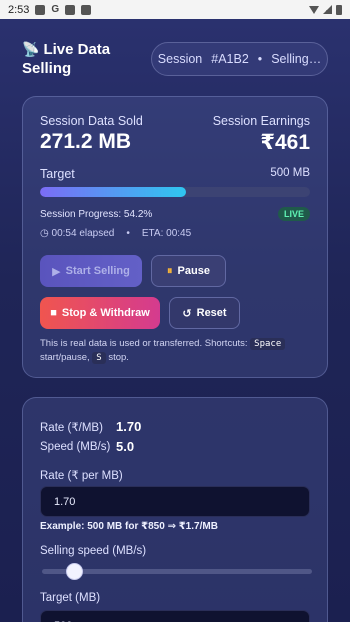 This screenshot has height=622, width=350. What do you see at coordinates (175, 142) in the screenshot?
I see `summary-values-row: 271.2 MB ₹461` at bounding box center [175, 142].